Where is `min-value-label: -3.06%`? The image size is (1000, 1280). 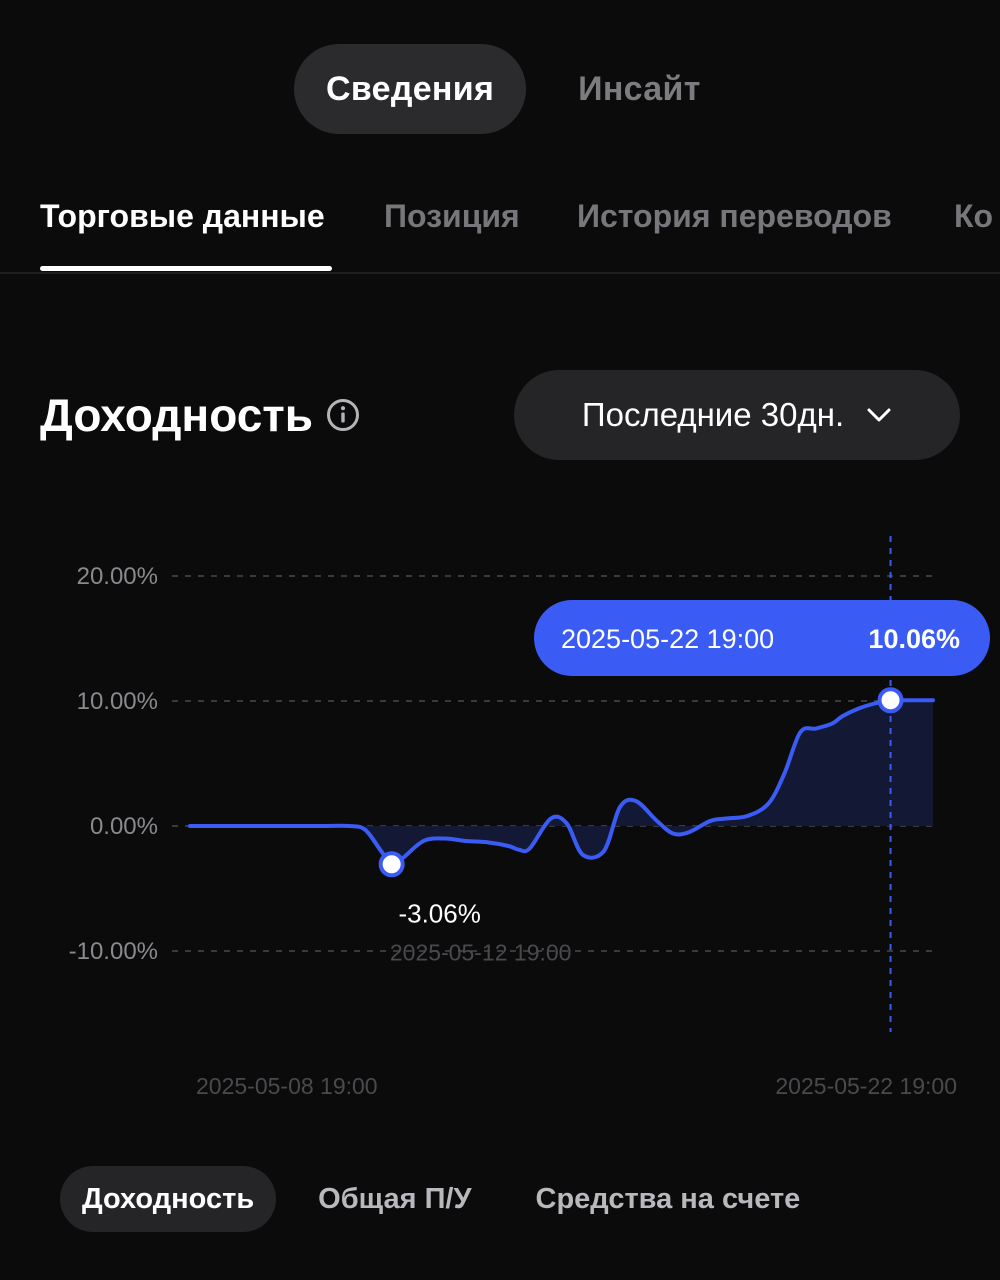
min-value-label: -3.06% is located at coordinates (439, 913).